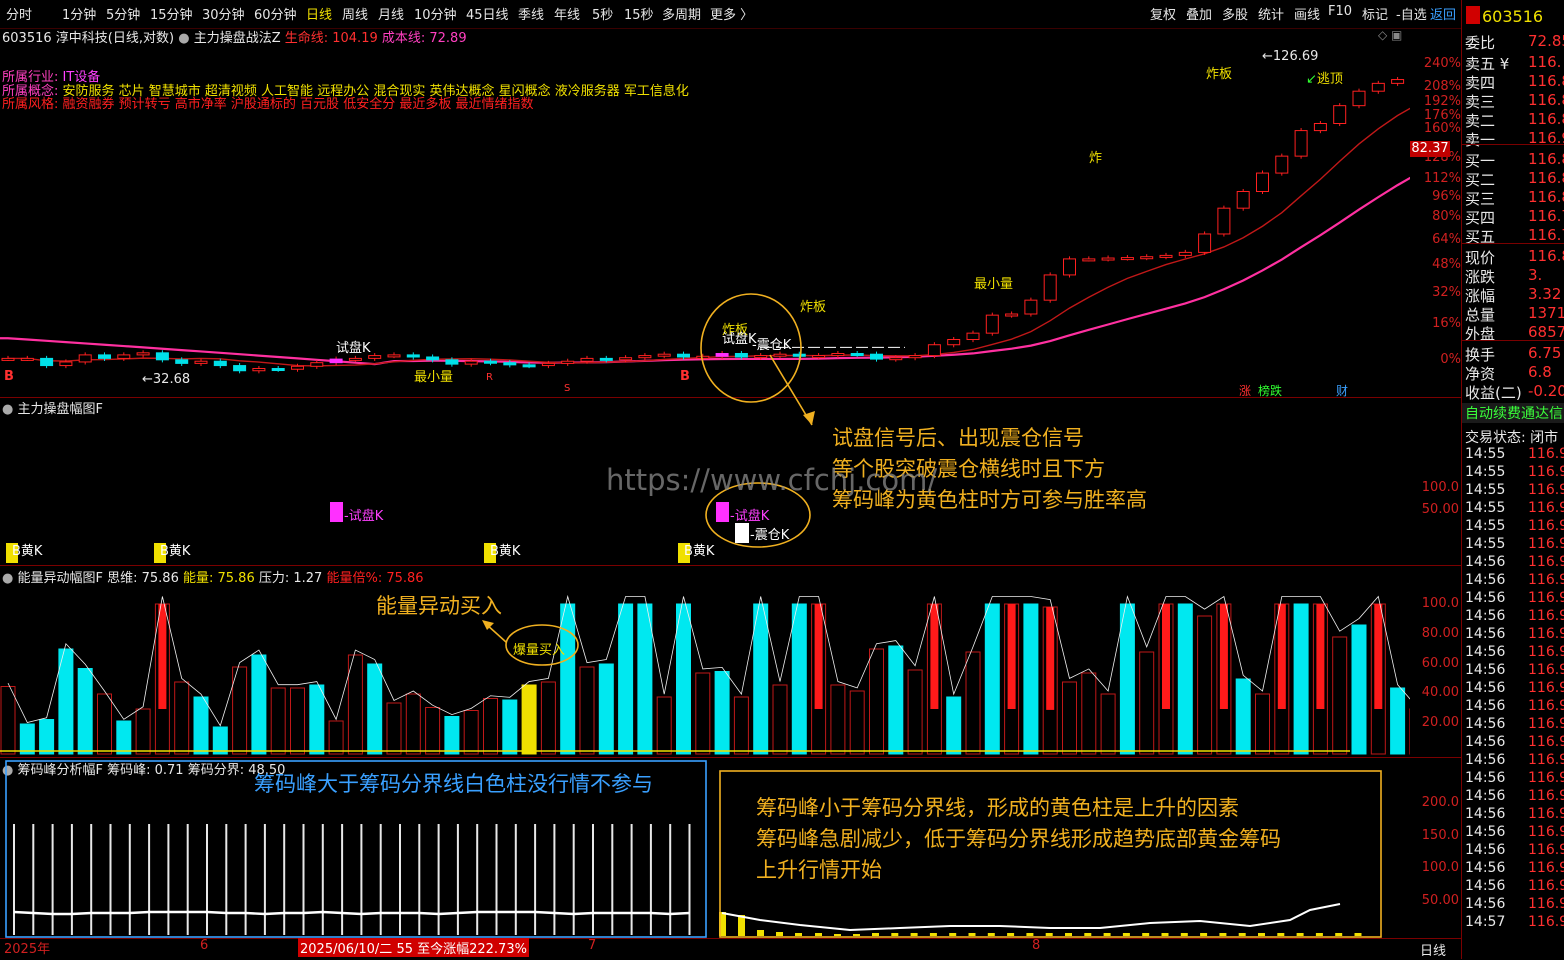 The width and height of the screenshot is (1564, 960). Describe the element at coordinates (1199, 13) in the screenshot. I see `toolbar-button-1: 叠加` at that location.